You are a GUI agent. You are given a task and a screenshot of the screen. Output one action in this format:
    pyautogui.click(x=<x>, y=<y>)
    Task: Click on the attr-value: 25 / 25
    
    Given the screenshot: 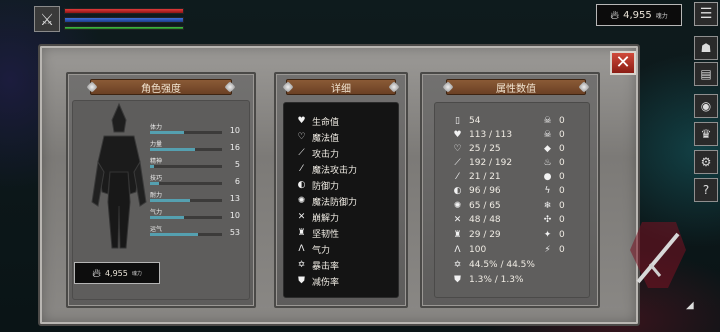 What is the action you would take?
    pyautogui.click(x=485, y=149)
    